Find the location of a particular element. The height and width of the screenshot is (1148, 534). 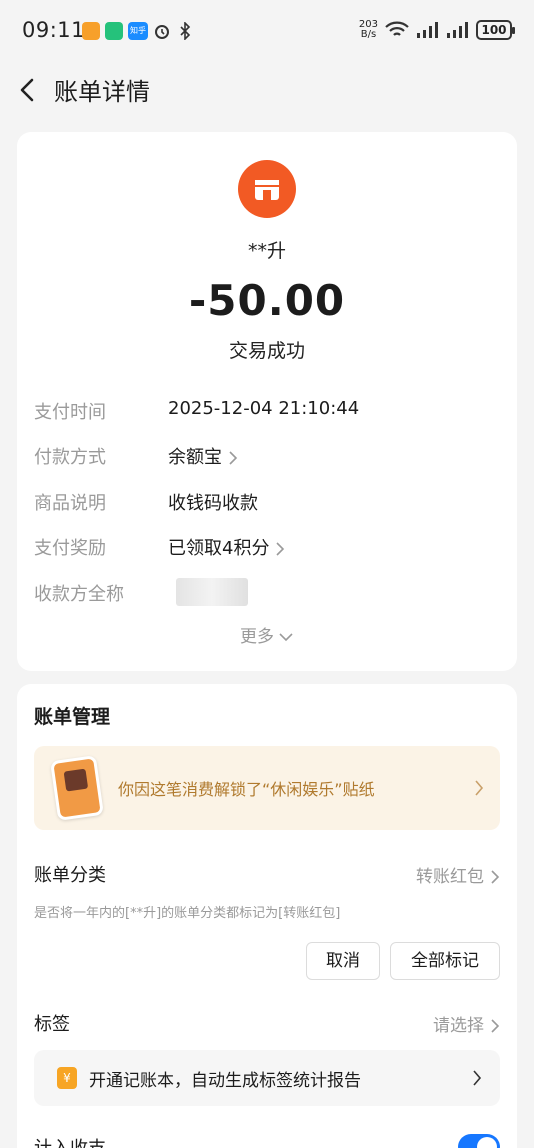

category-label: 账单分类 is located at coordinates (70, 875).